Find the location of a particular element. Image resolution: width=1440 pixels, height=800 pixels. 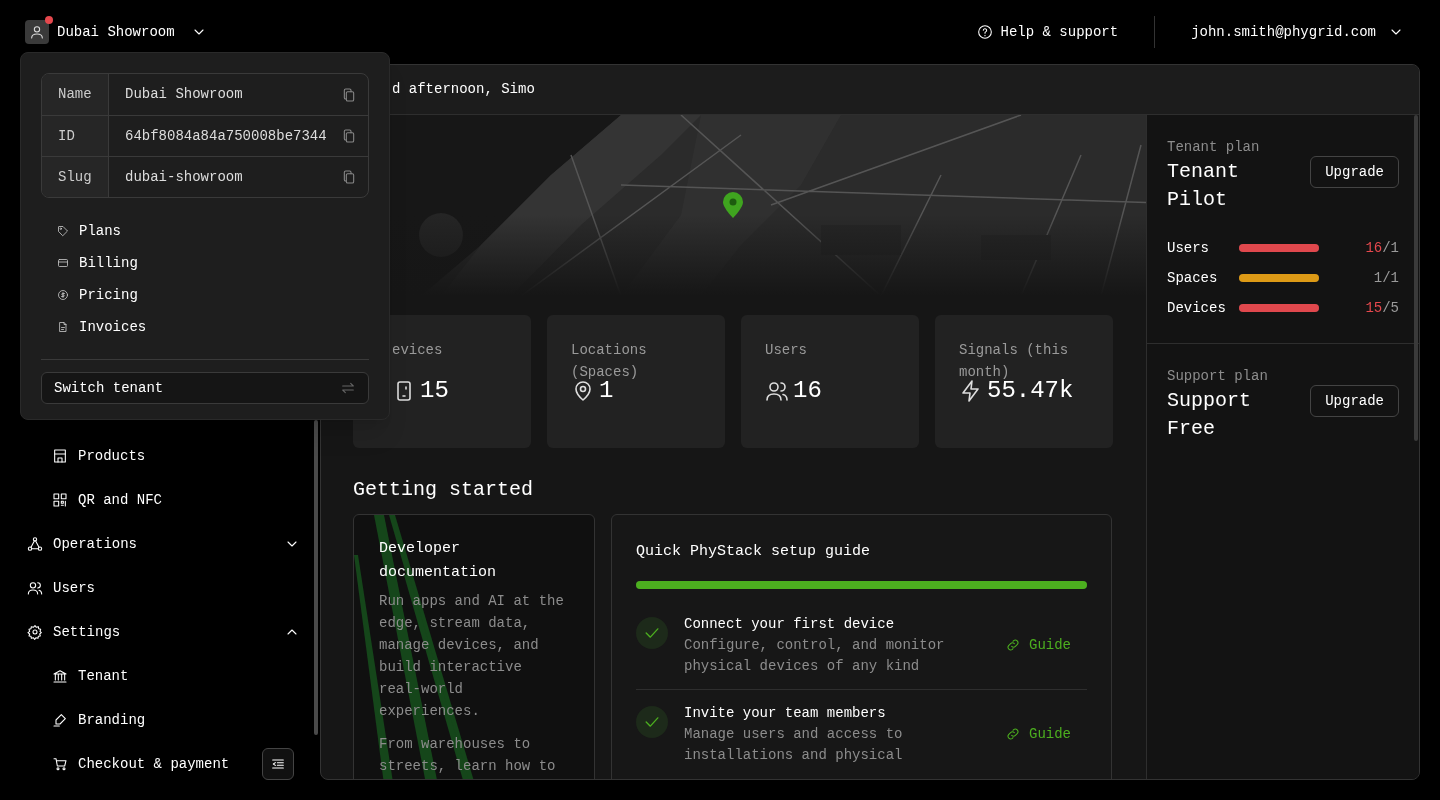

step-title: Connect your first device is located at coordinates (790, 624).